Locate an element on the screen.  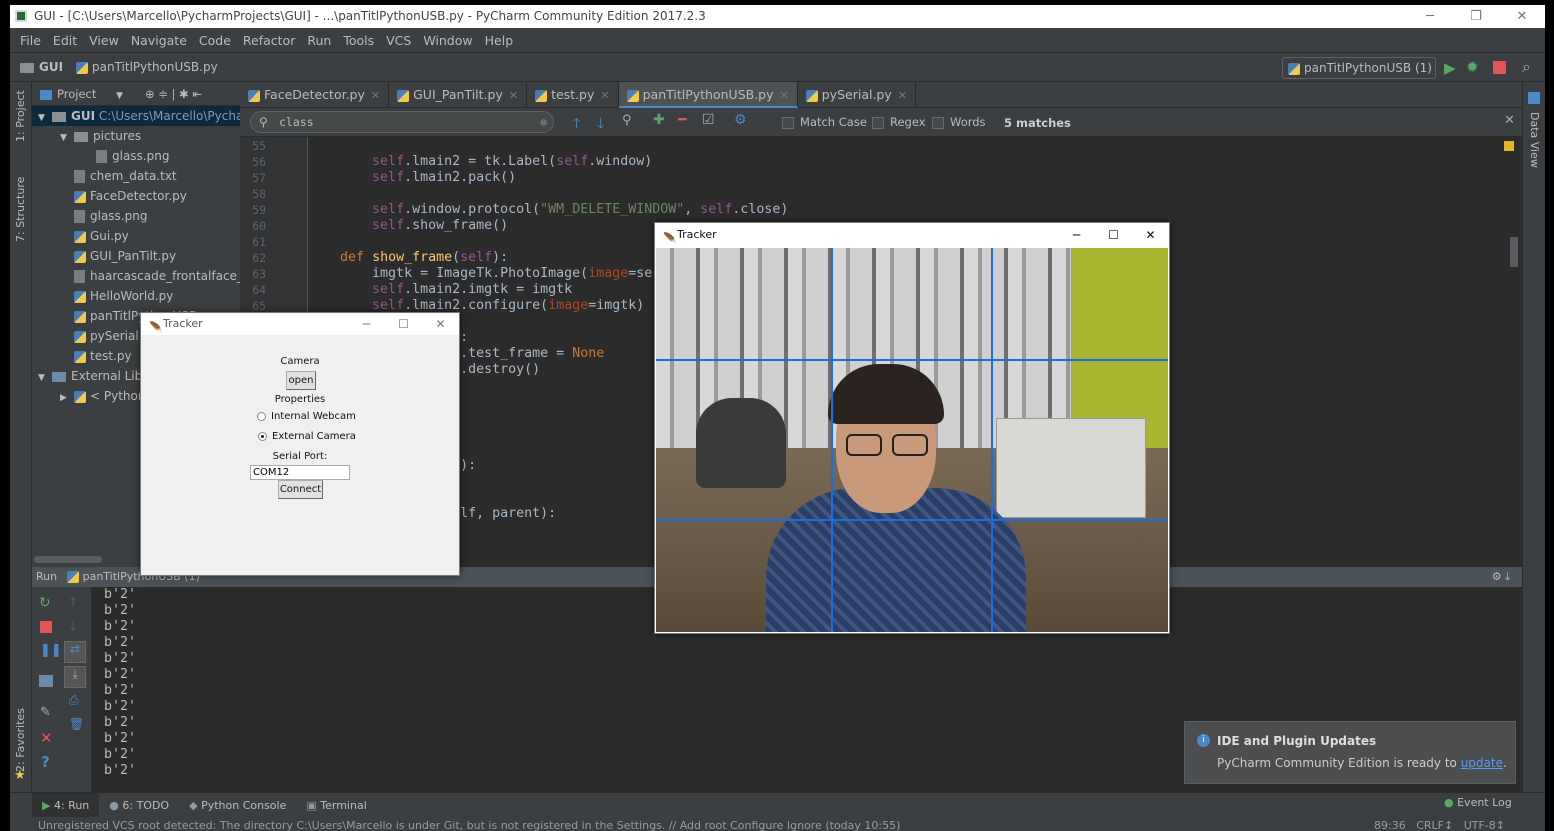
tool-tab-6-todo: ● 6: TODO is located at coordinates (139, 805).